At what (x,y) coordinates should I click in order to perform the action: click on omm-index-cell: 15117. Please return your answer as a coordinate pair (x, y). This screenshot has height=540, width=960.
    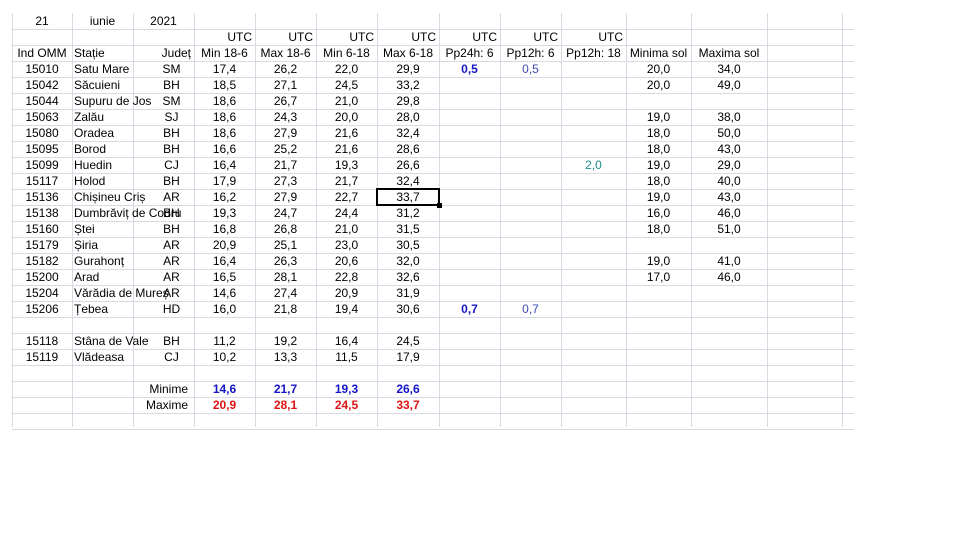
    Looking at the image, I should click on (42, 181).